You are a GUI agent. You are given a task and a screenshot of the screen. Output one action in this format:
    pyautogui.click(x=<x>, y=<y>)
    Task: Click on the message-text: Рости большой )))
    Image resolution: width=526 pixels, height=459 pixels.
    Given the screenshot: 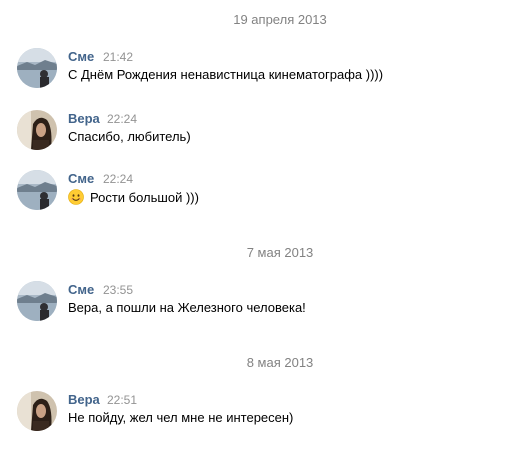 What is the action you would take?
    pyautogui.click(x=144, y=197)
    